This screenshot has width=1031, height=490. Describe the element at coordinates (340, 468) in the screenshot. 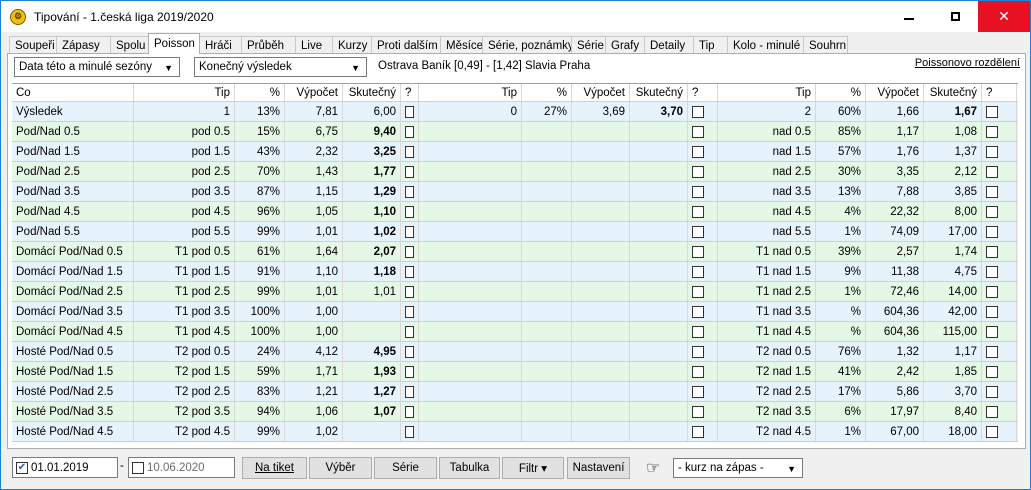

I see `vyber-button: Výběr` at that location.